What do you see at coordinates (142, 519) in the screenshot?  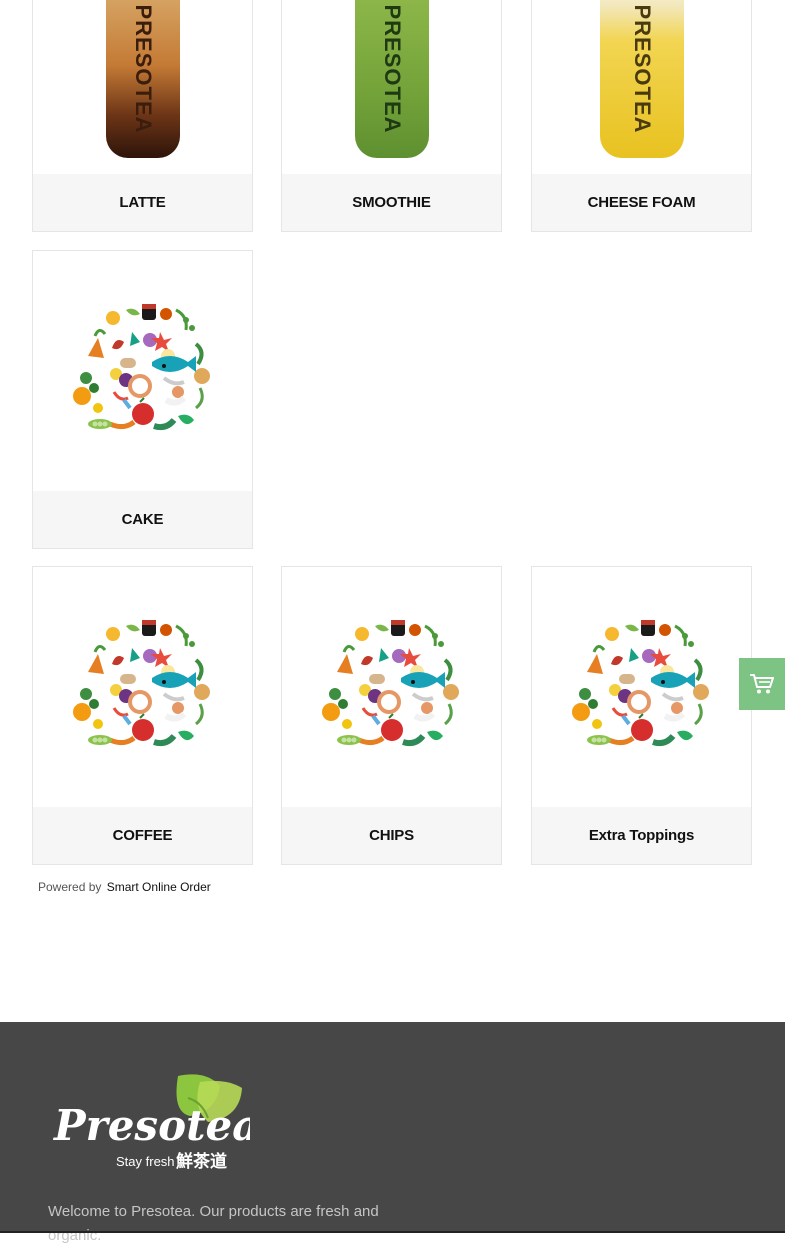 I see `category-label: CAKE` at bounding box center [142, 519].